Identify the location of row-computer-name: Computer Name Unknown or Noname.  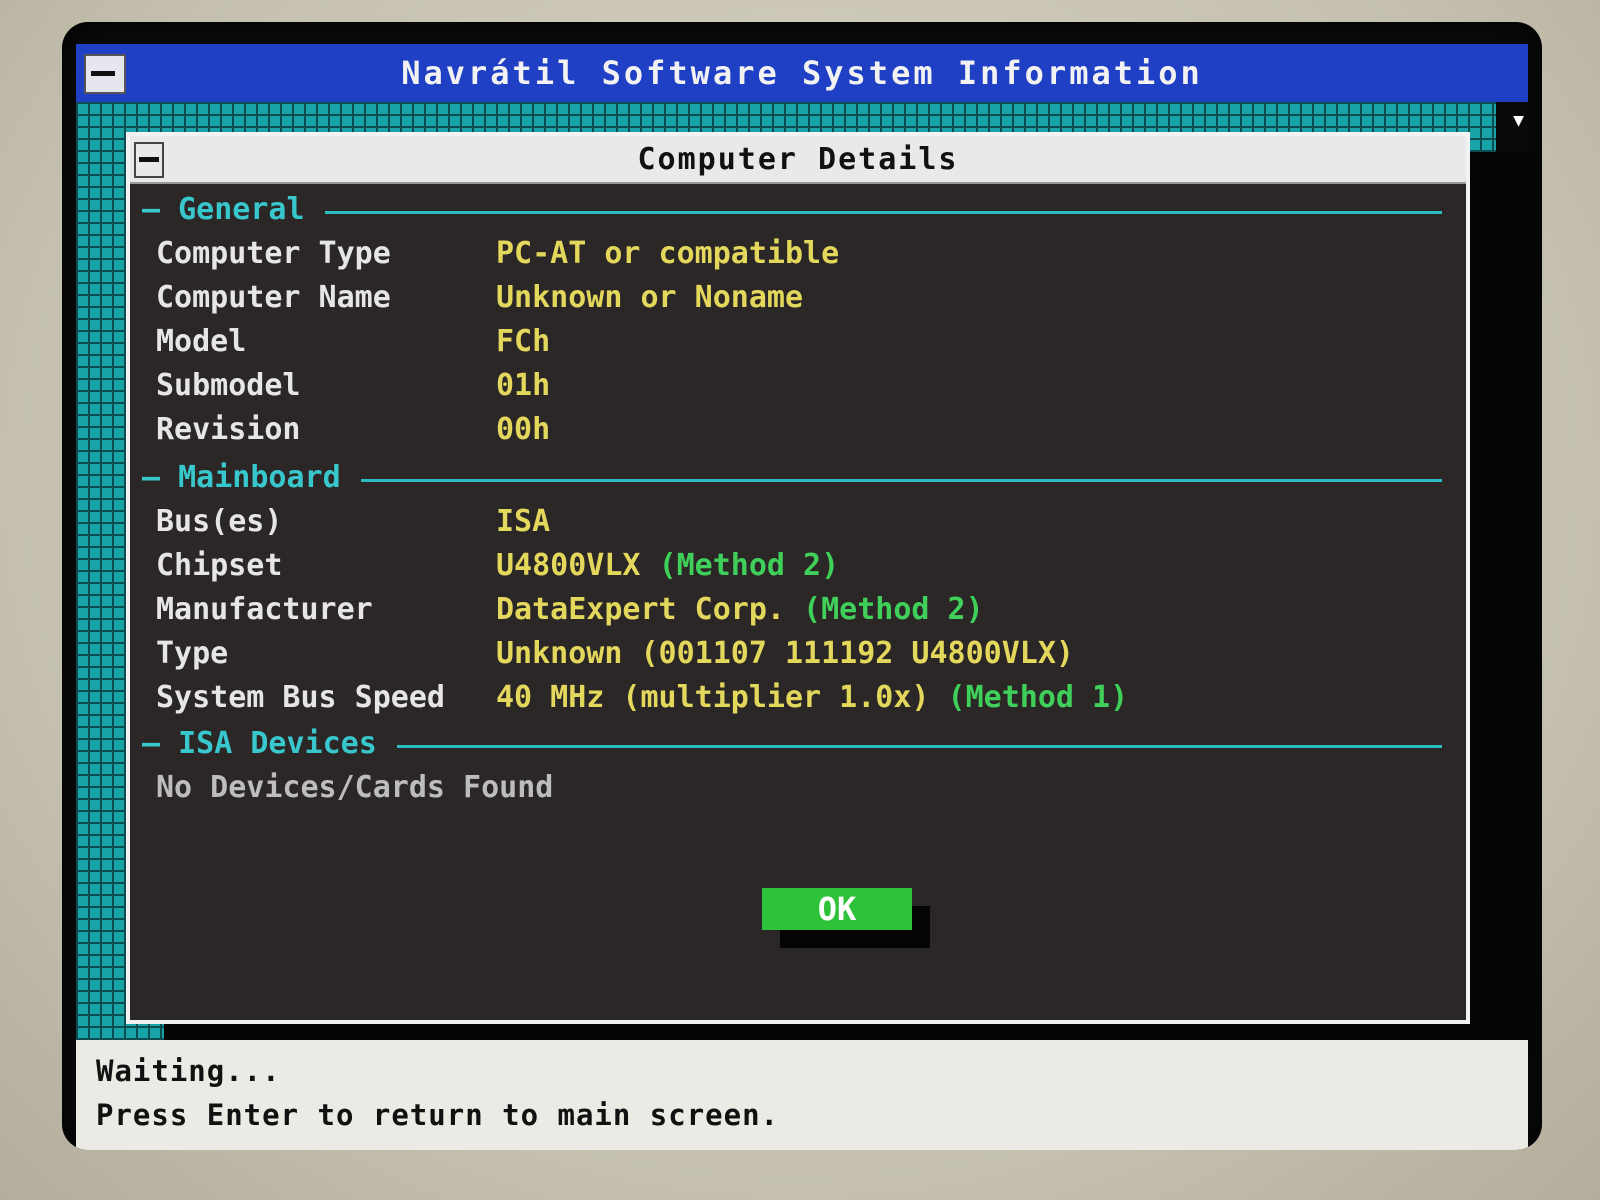
(801, 300).